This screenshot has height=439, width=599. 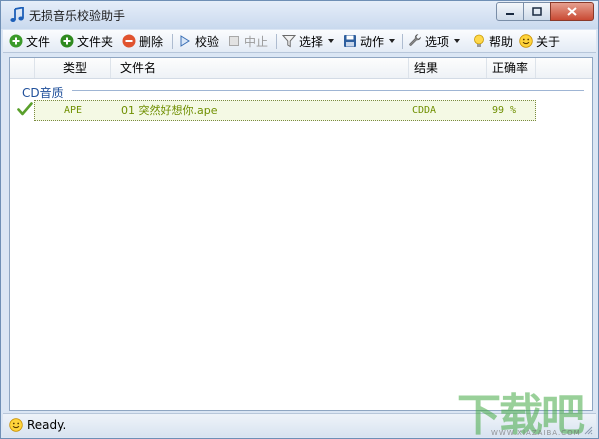 I want to click on row-filename: 01 突然好想你.ape, so click(x=169, y=110).